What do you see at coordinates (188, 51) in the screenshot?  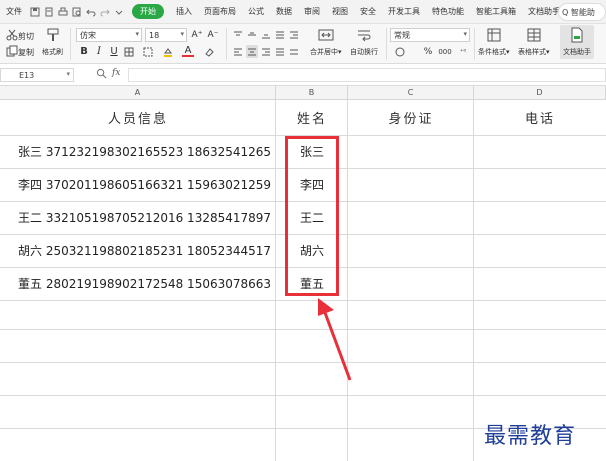 I see `font-color-button: A` at bounding box center [188, 51].